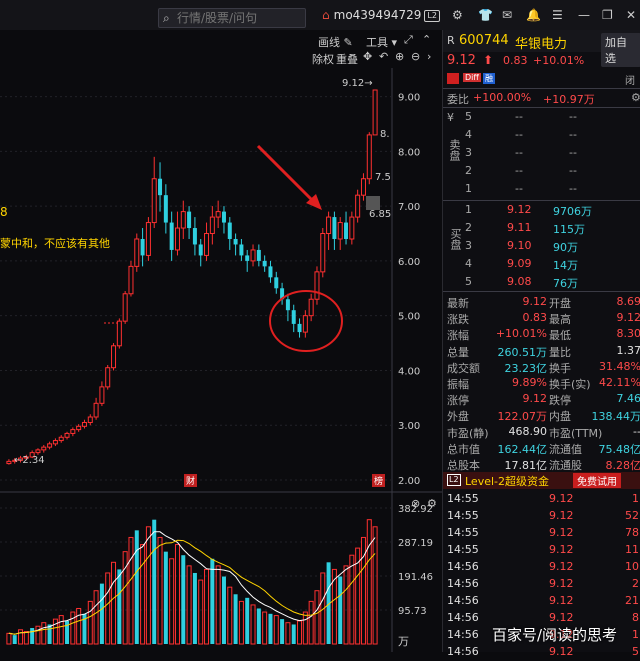 The height and width of the screenshot is (661, 640). What do you see at coordinates (472, 77) in the screenshot?
I see `tag-diff: Diff` at bounding box center [472, 77].